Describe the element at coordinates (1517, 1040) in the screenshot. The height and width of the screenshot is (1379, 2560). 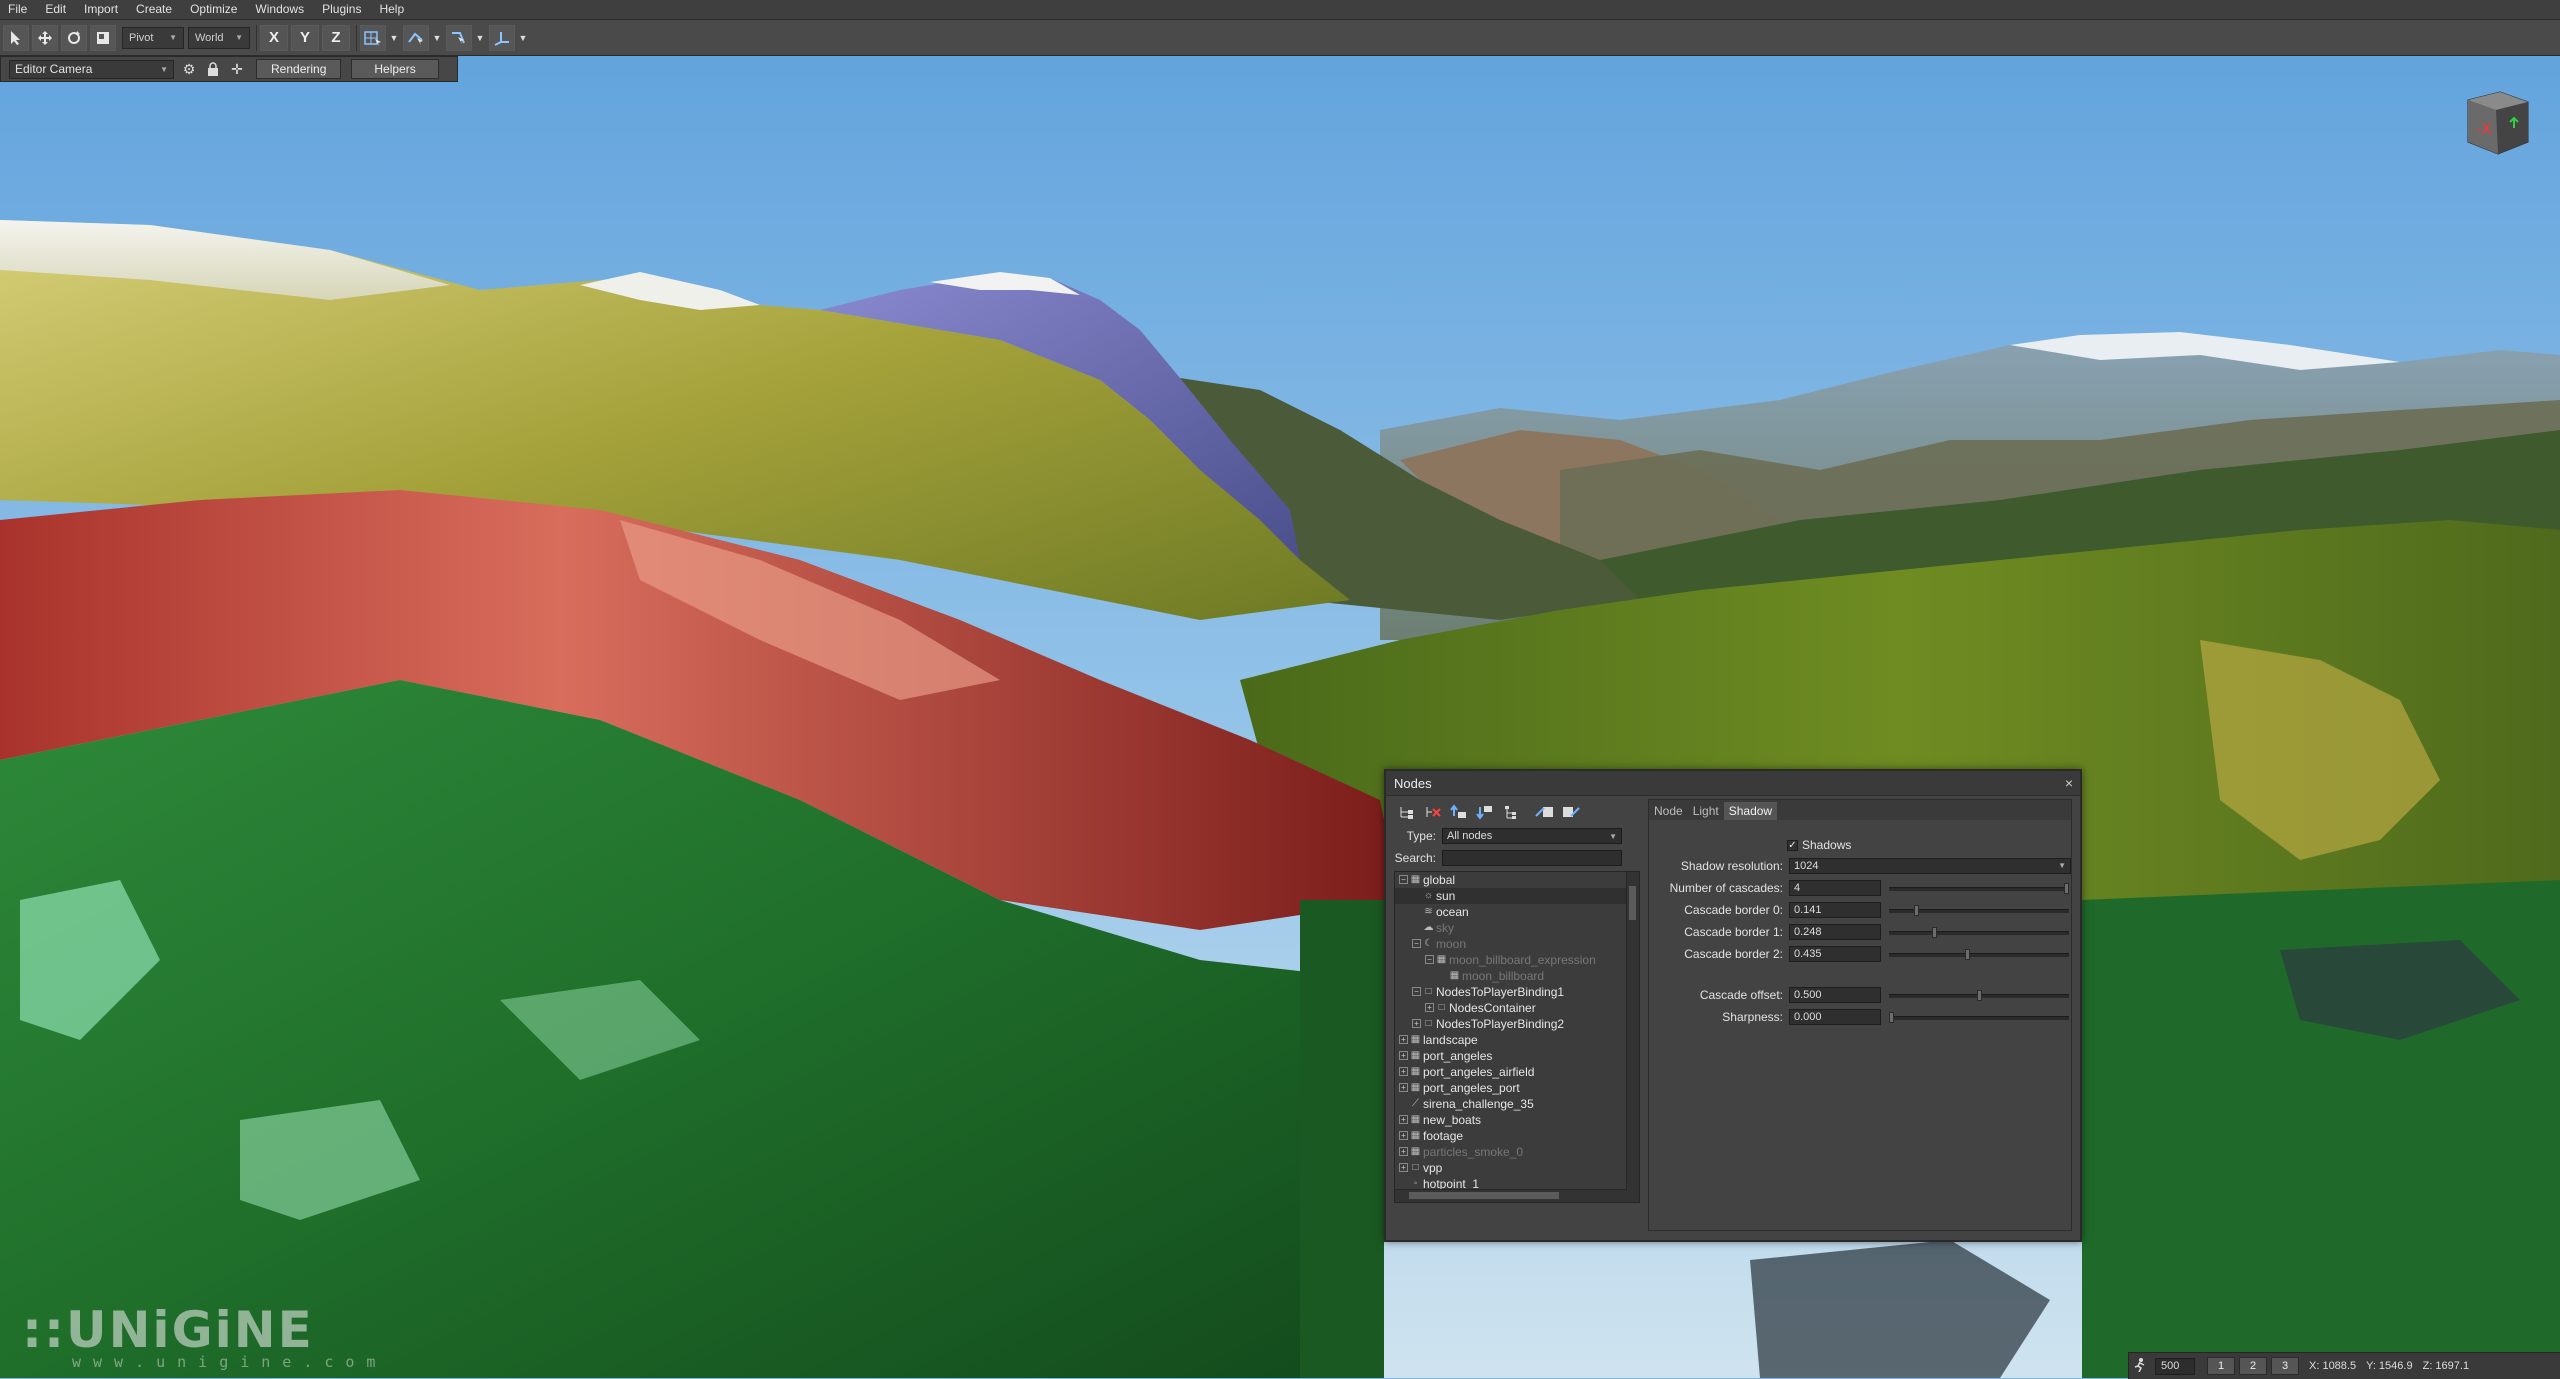
I see `tree-item: + ▦ landscape` at that location.